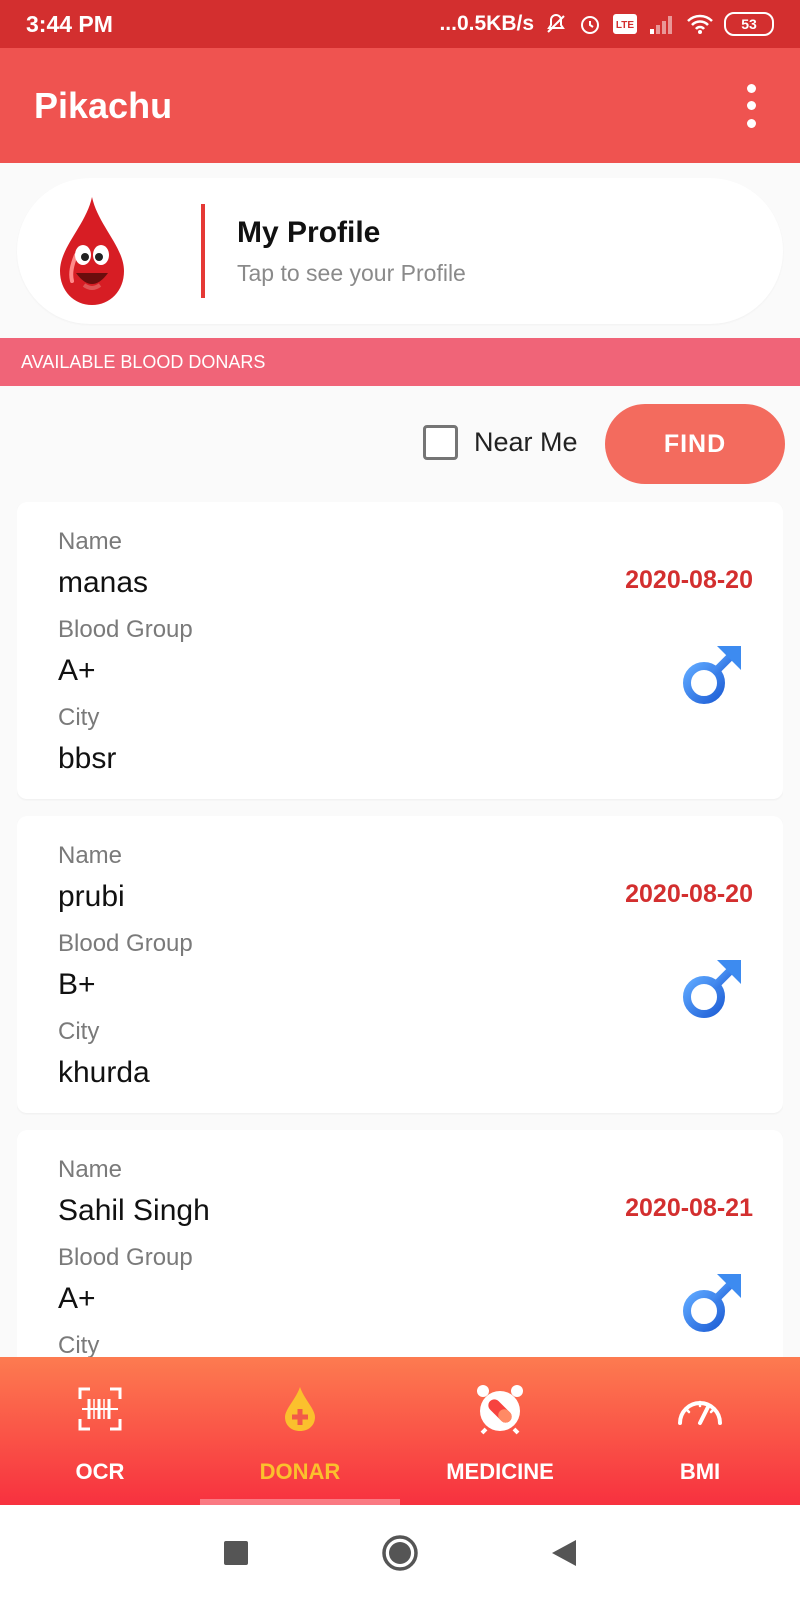 The width and height of the screenshot is (800, 1600). Describe the element at coordinates (300, 1409) in the screenshot. I see `blood-drop-plus-icon` at that location.